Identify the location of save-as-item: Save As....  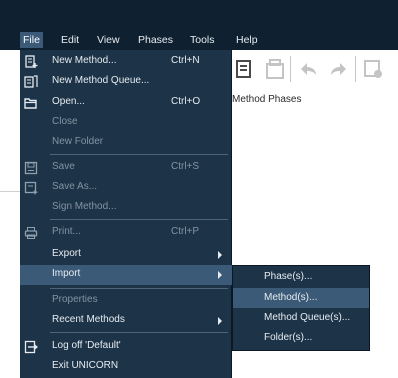
(126, 188).